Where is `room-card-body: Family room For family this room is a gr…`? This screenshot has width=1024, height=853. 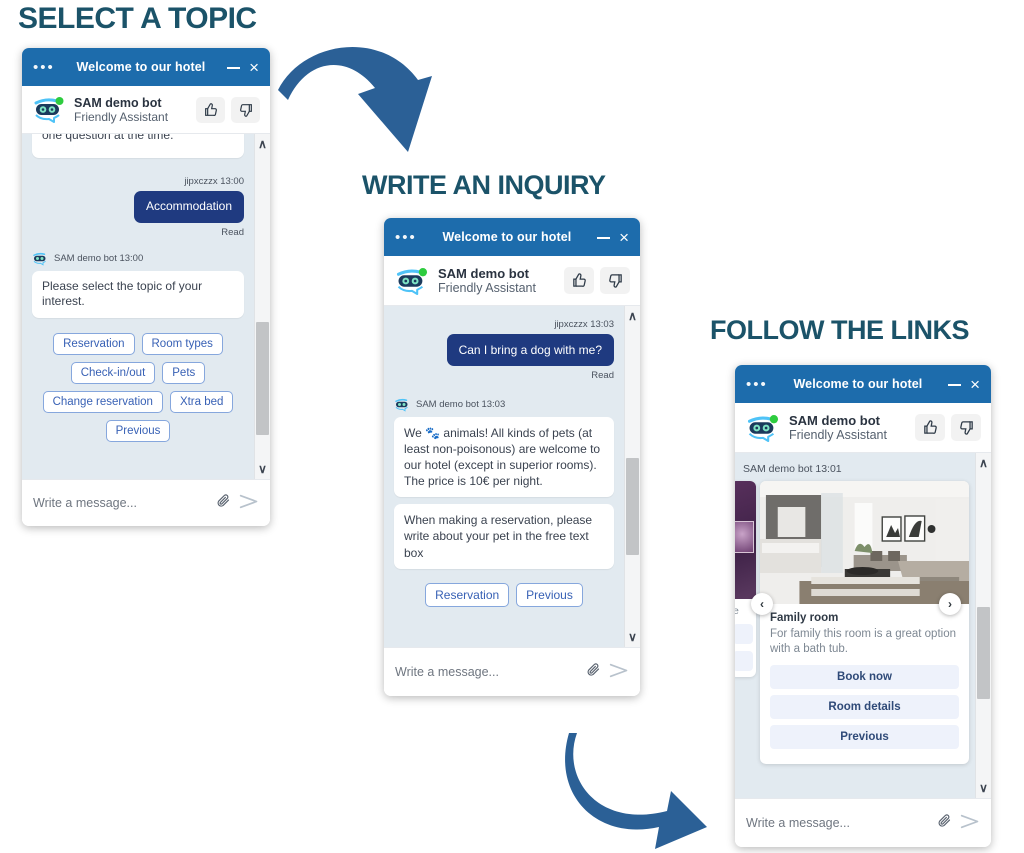 room-card-body: Family room For family this room is a gr… is located at coordinates (864, 684).